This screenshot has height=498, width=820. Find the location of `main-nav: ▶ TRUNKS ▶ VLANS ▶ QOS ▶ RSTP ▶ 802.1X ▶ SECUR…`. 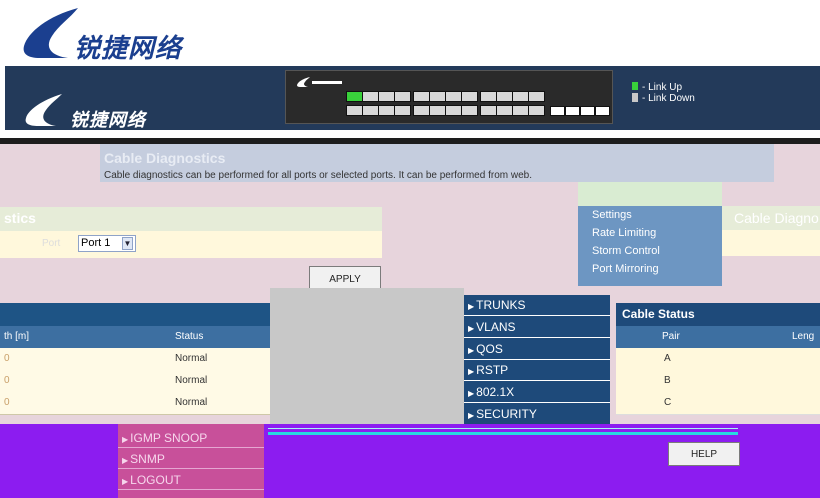

main-nav: ▶ TRUNKS ▶ VLANS ▶ QOS ▶ RSTP ▶ 802.1X ▶ SECUR… is located at coordinates (537, 360).